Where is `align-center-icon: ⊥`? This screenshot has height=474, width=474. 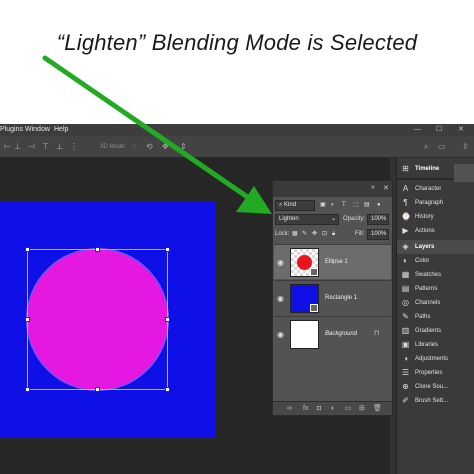
align-center-icon: ⊥ is located at coordinates (17, 147).